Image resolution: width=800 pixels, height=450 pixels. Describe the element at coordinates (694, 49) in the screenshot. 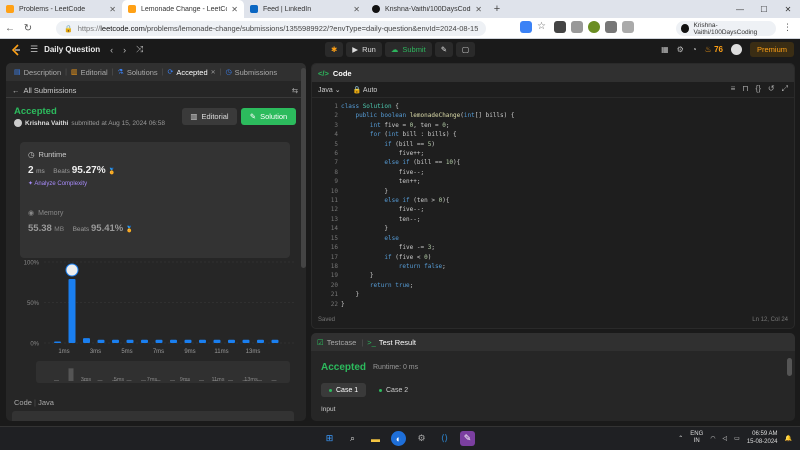

I see `bell-icon: ◔` at that location.